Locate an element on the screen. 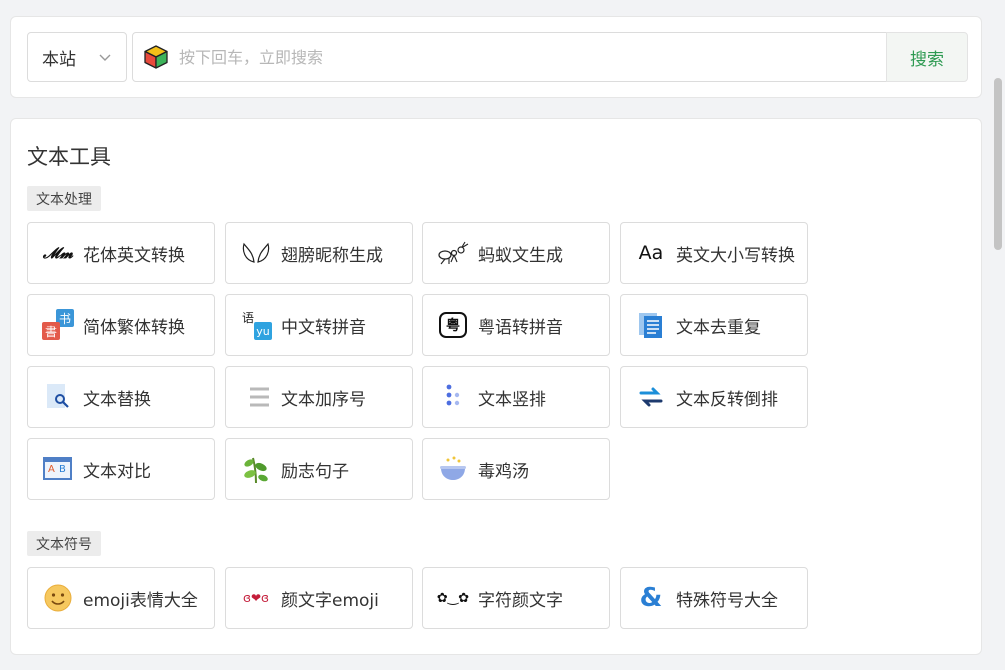 This screenshot has height=670, width=1005. search-button: 搜索 is located at coordinates (927, 57).